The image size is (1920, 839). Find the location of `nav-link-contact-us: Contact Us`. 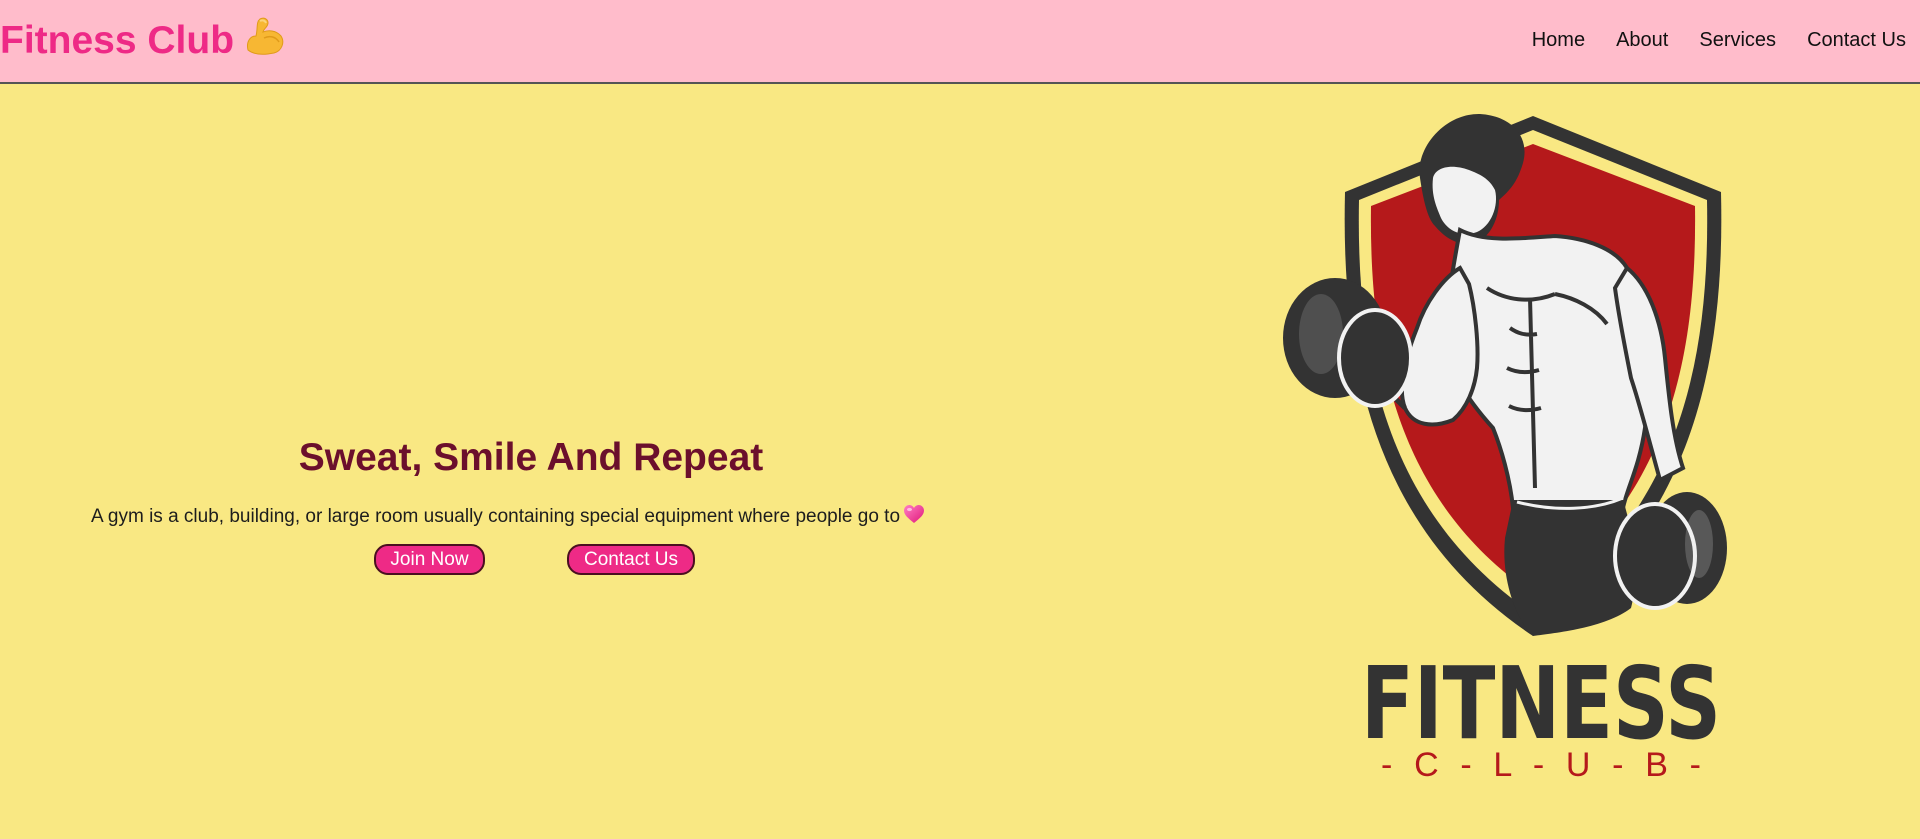

nav-link-contact-us: Contact Us is located at coordinates (1856, 40).